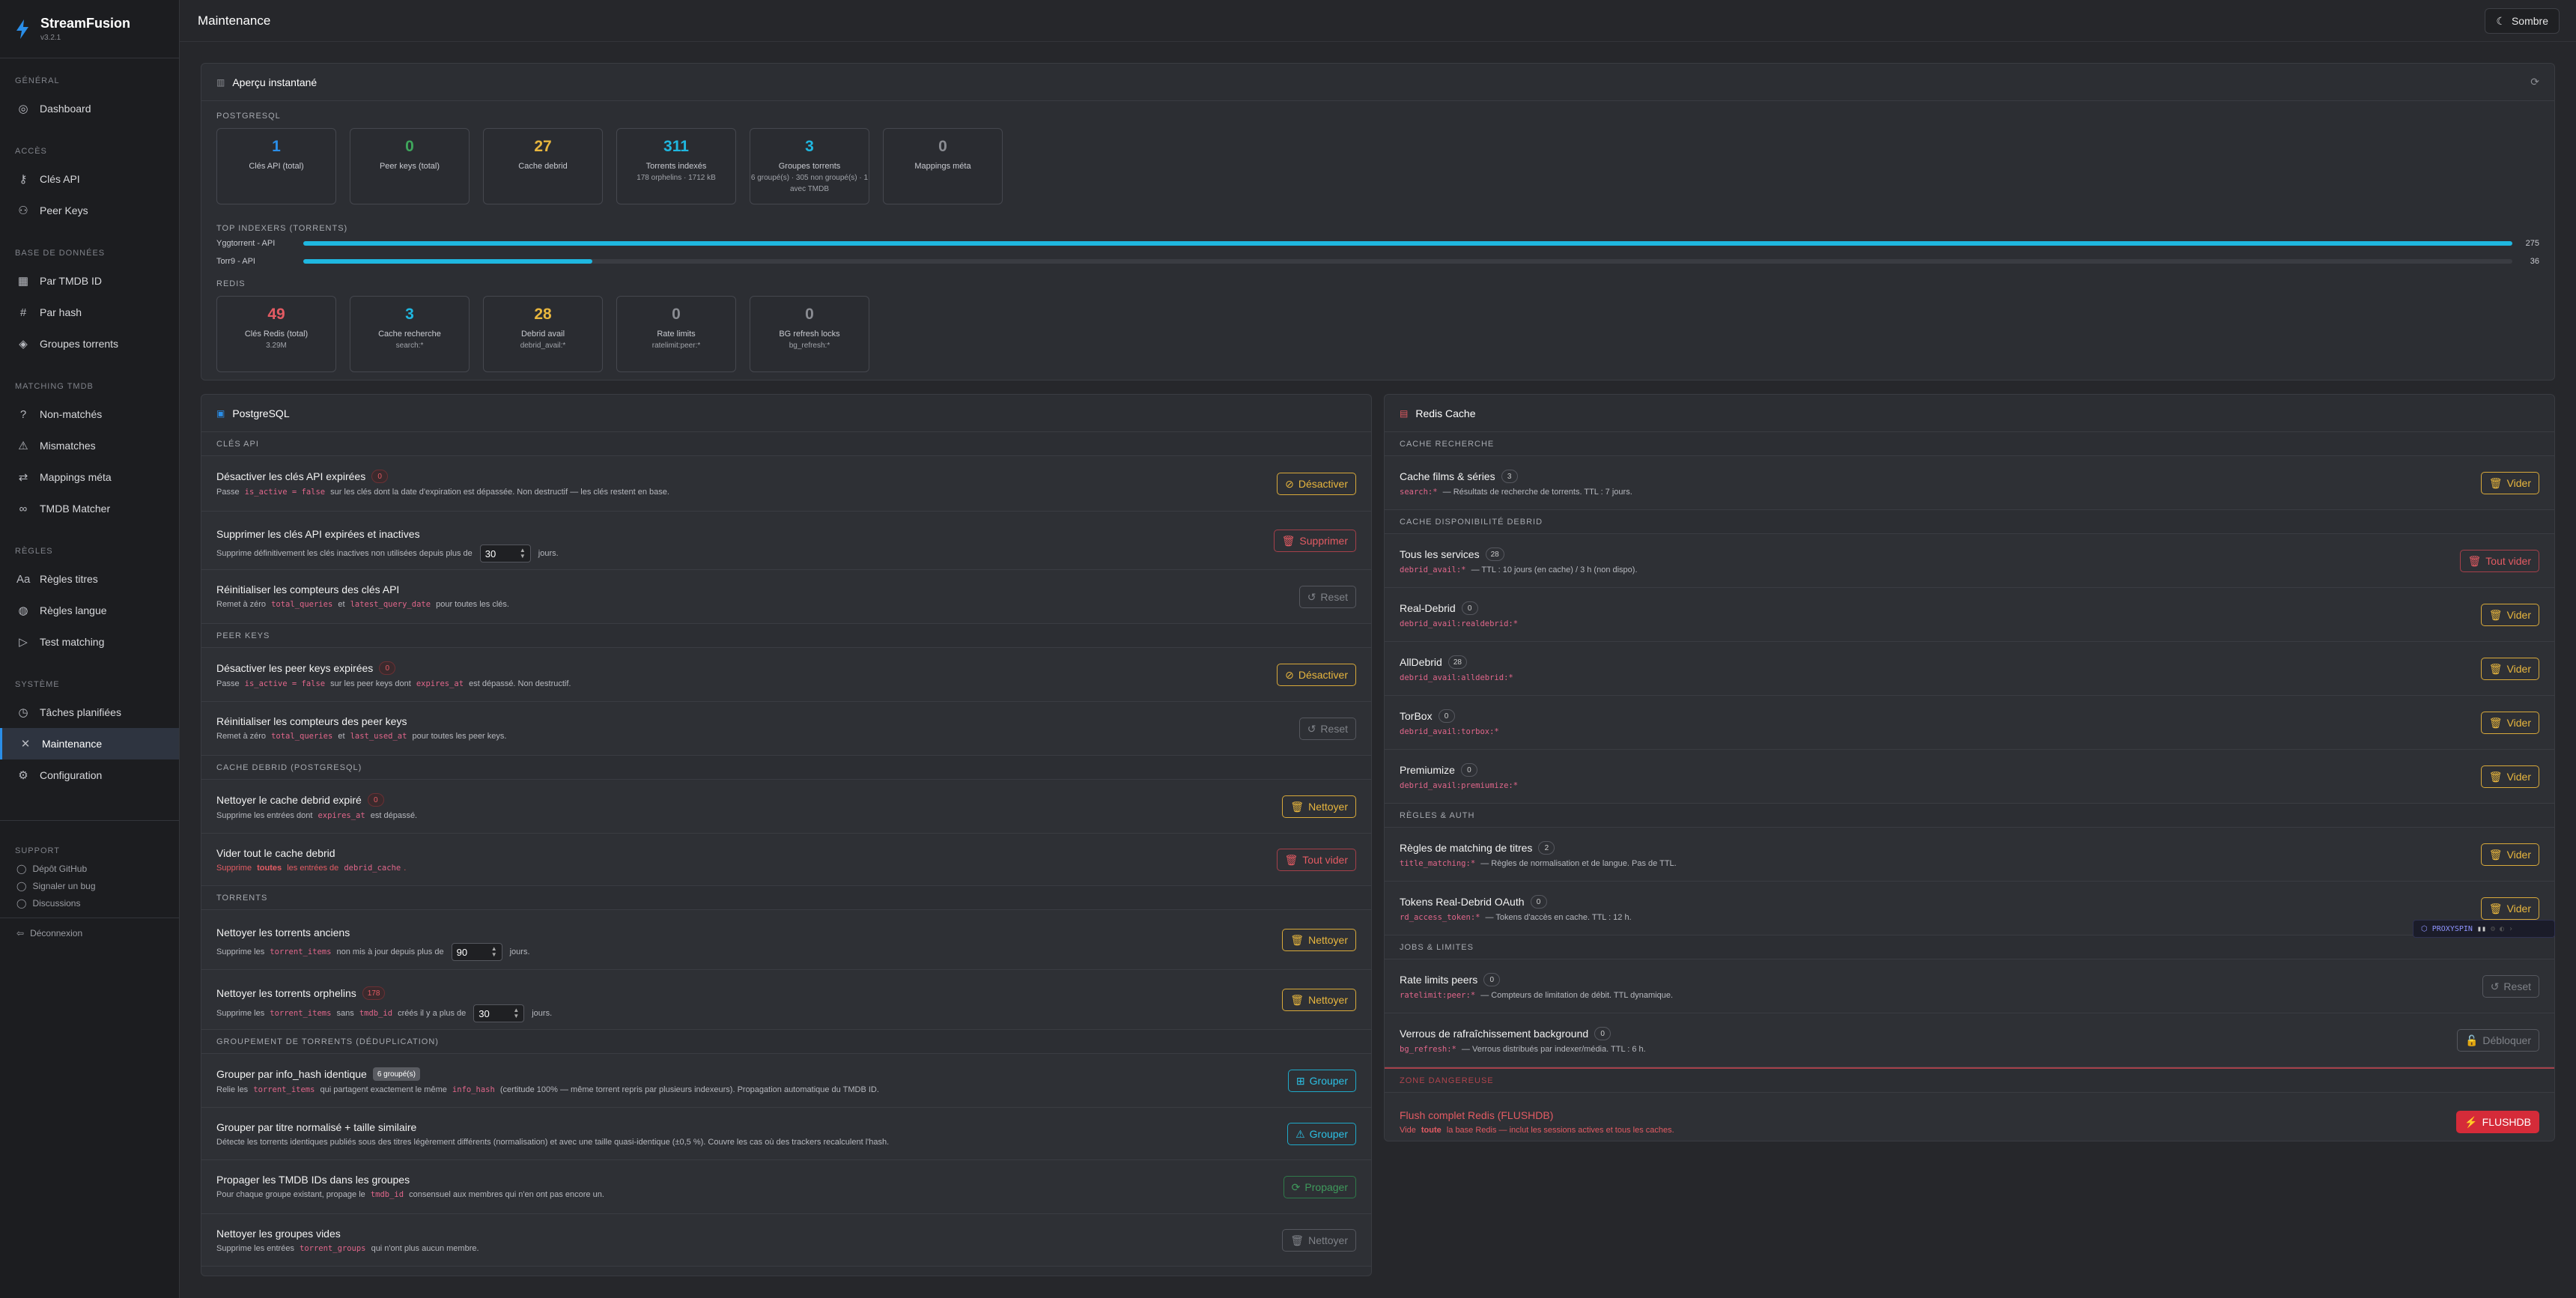 This screenshot has height=1298, width=2576. I want to click on flushdb-button: ⚡ FLUSHDB, so click(2497, 1122).